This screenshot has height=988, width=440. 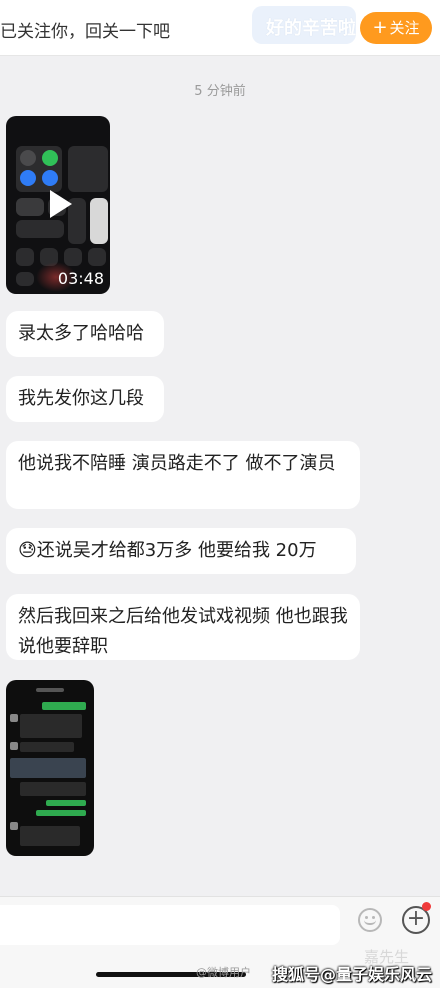 I want to click on watermark-weibo: @微博用户, so click(x=223, y=972).